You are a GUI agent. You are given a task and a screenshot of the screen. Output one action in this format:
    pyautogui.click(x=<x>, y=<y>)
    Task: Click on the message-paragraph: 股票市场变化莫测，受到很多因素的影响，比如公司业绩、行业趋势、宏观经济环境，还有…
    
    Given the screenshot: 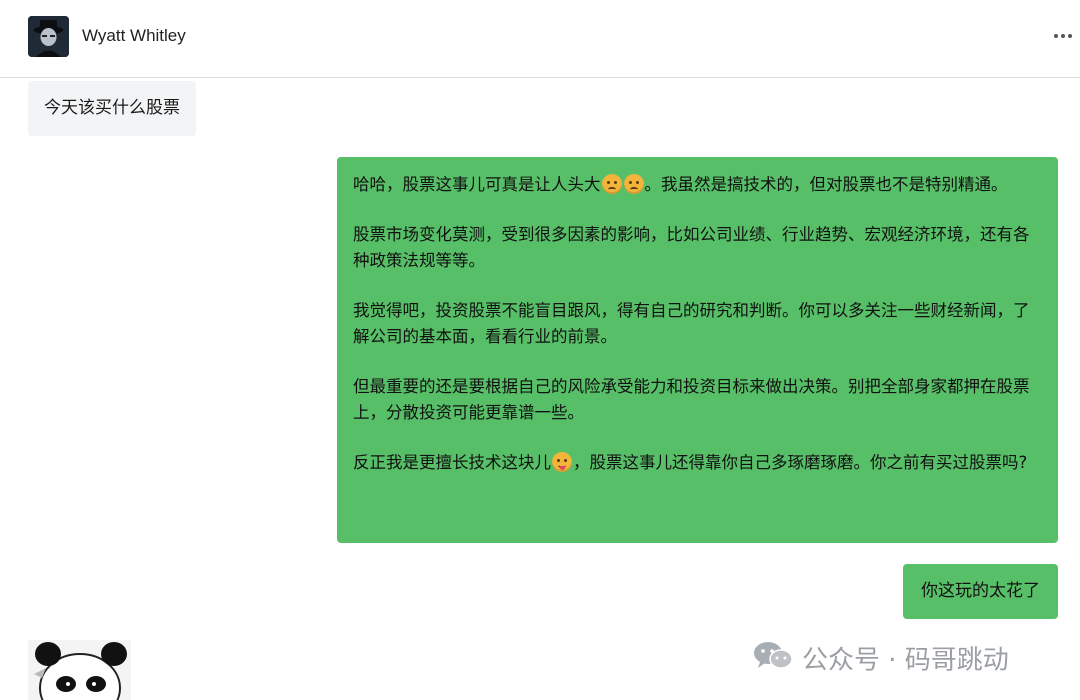 What is the action you would take?
    pyautogui.click(x=691, y=247)
    